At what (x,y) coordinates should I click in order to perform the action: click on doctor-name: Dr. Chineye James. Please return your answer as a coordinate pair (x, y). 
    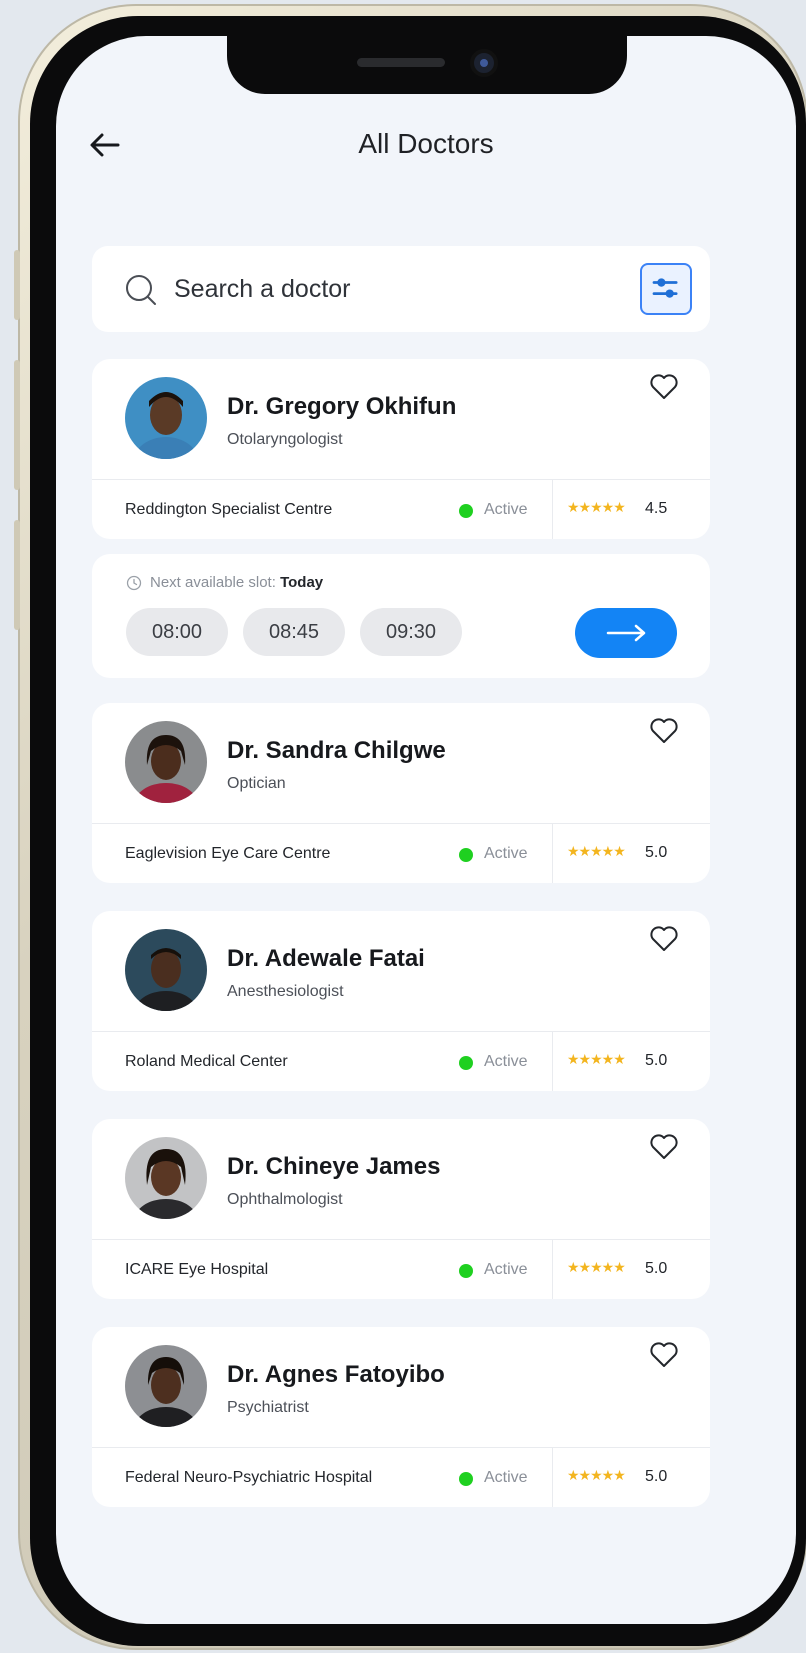
    Looking at the image, I should click on (334, 1166).